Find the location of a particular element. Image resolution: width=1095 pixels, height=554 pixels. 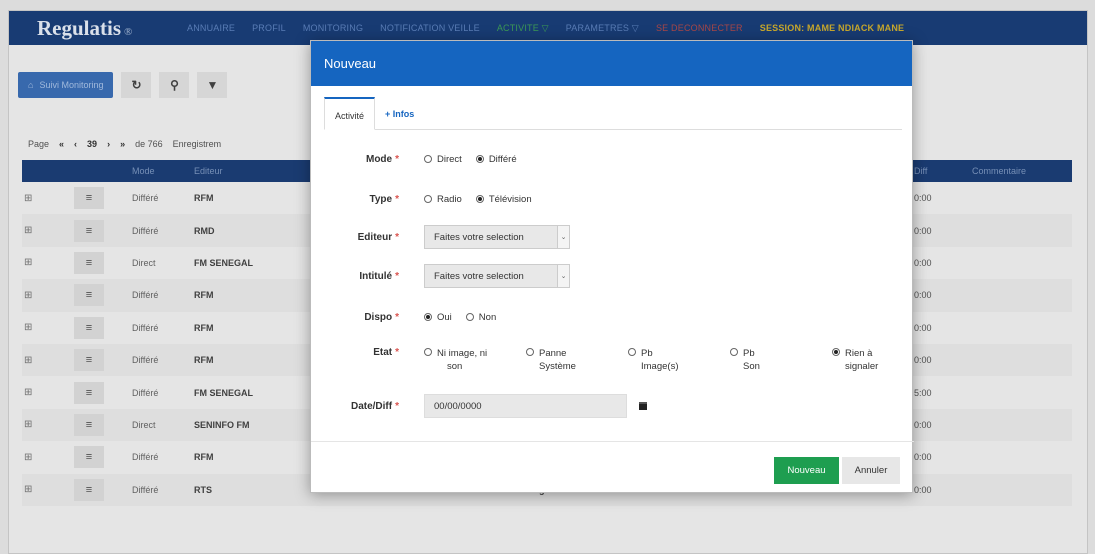

etat-pb-images-radio: Pb Image(s) is located at coordinates (679, 360).